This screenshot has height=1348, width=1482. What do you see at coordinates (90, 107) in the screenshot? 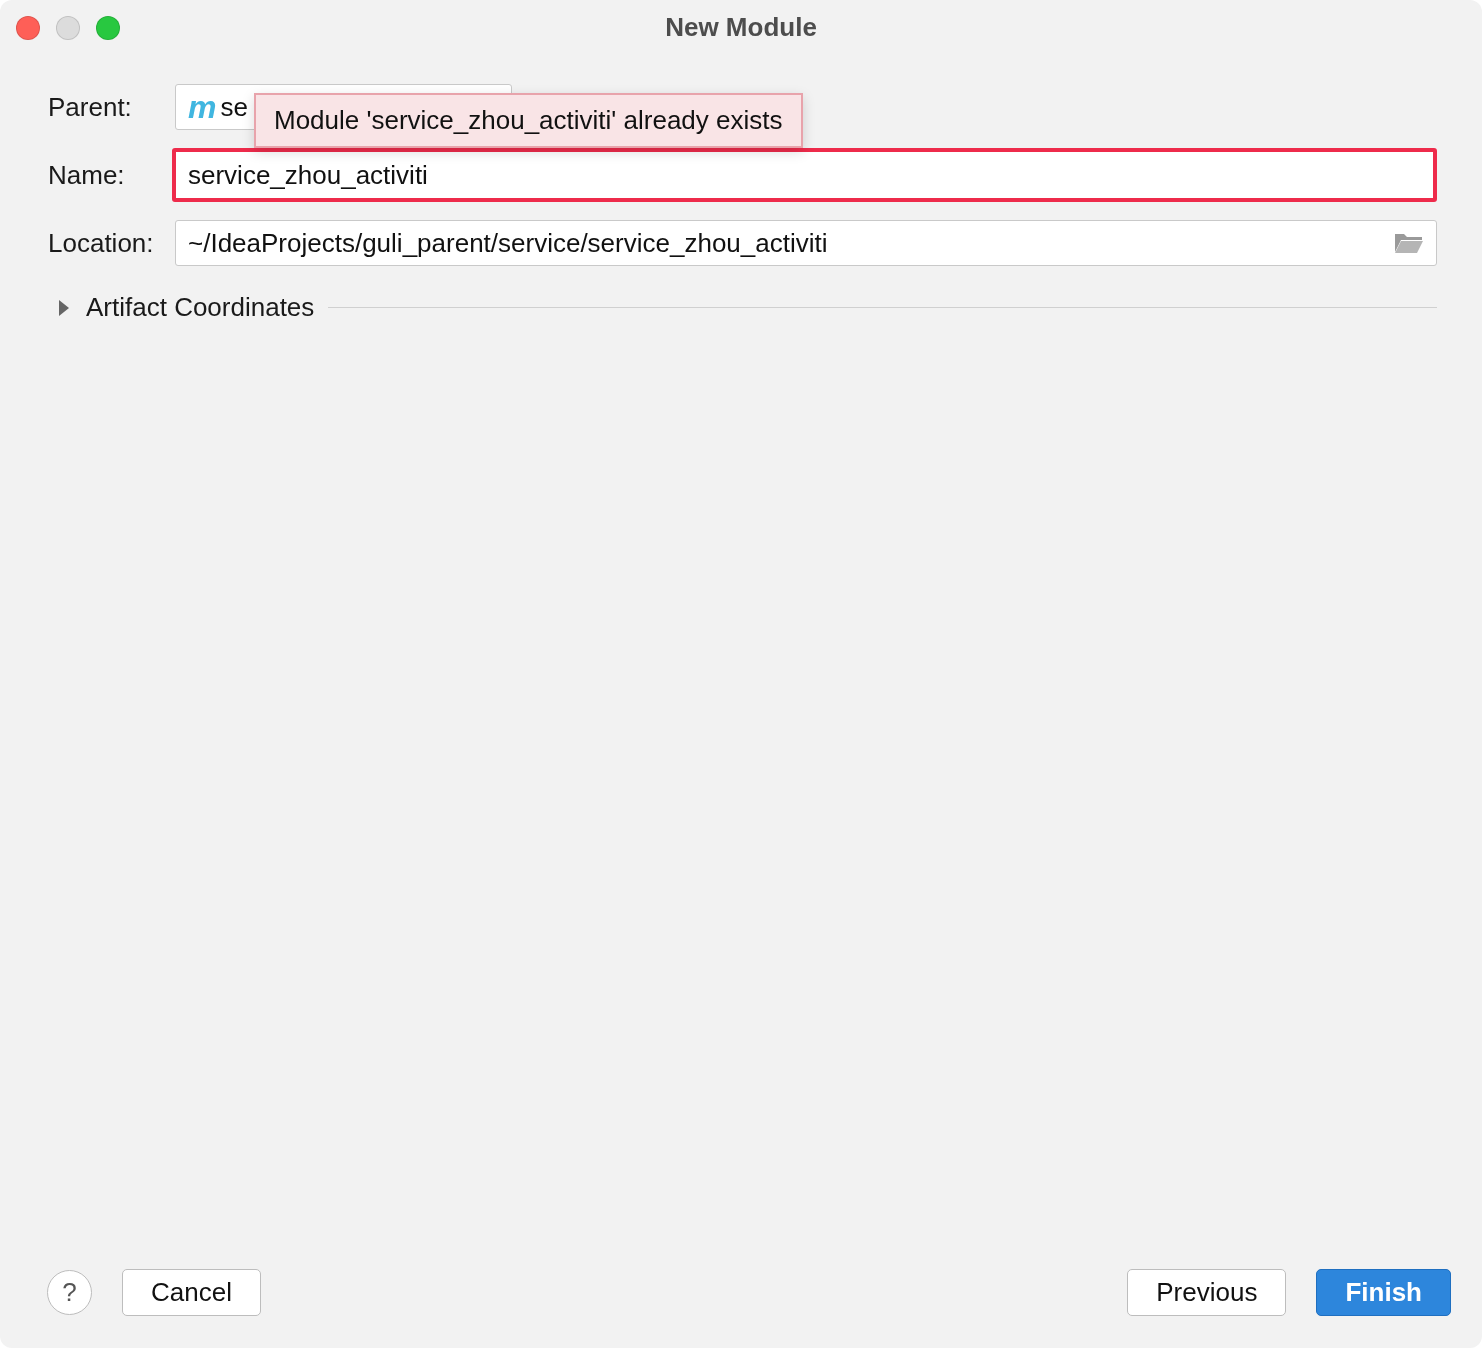
I see `parent-label: Parent:` at bounding box center [90, 107].